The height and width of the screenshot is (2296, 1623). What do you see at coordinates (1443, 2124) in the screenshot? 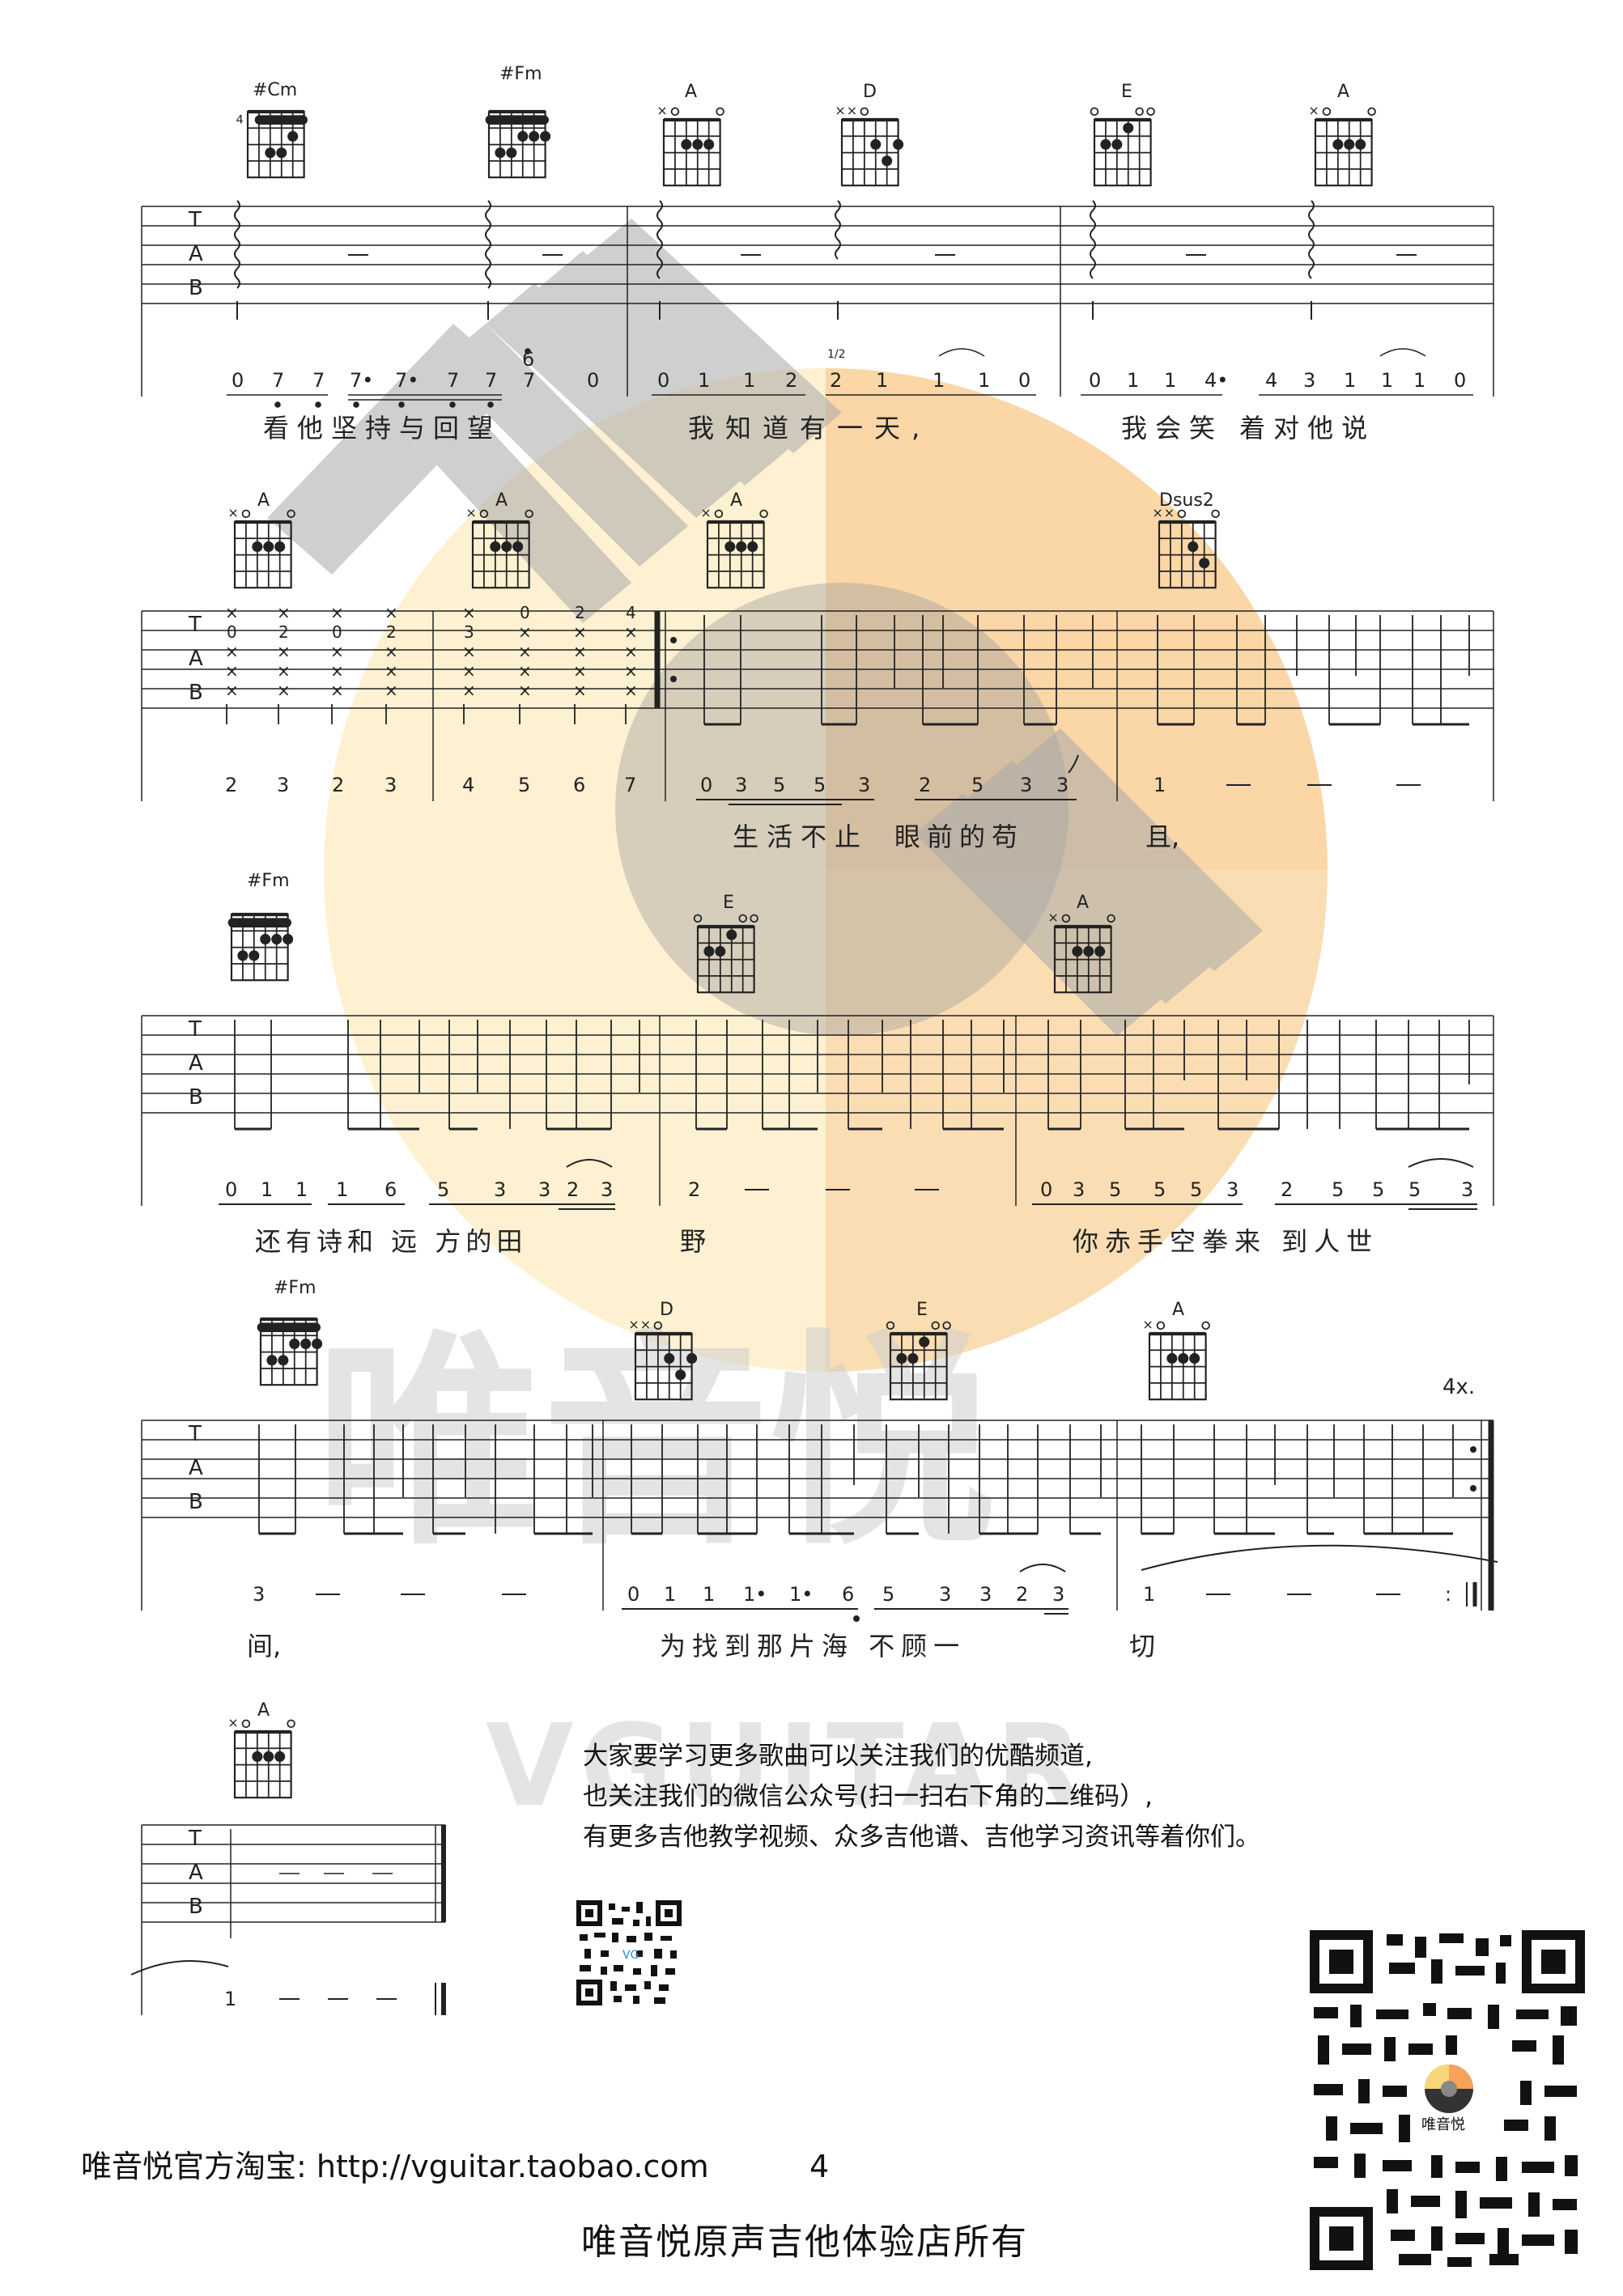
I see `qr-brand-label: 唯音悦` at bounding box center [1443, 2124].